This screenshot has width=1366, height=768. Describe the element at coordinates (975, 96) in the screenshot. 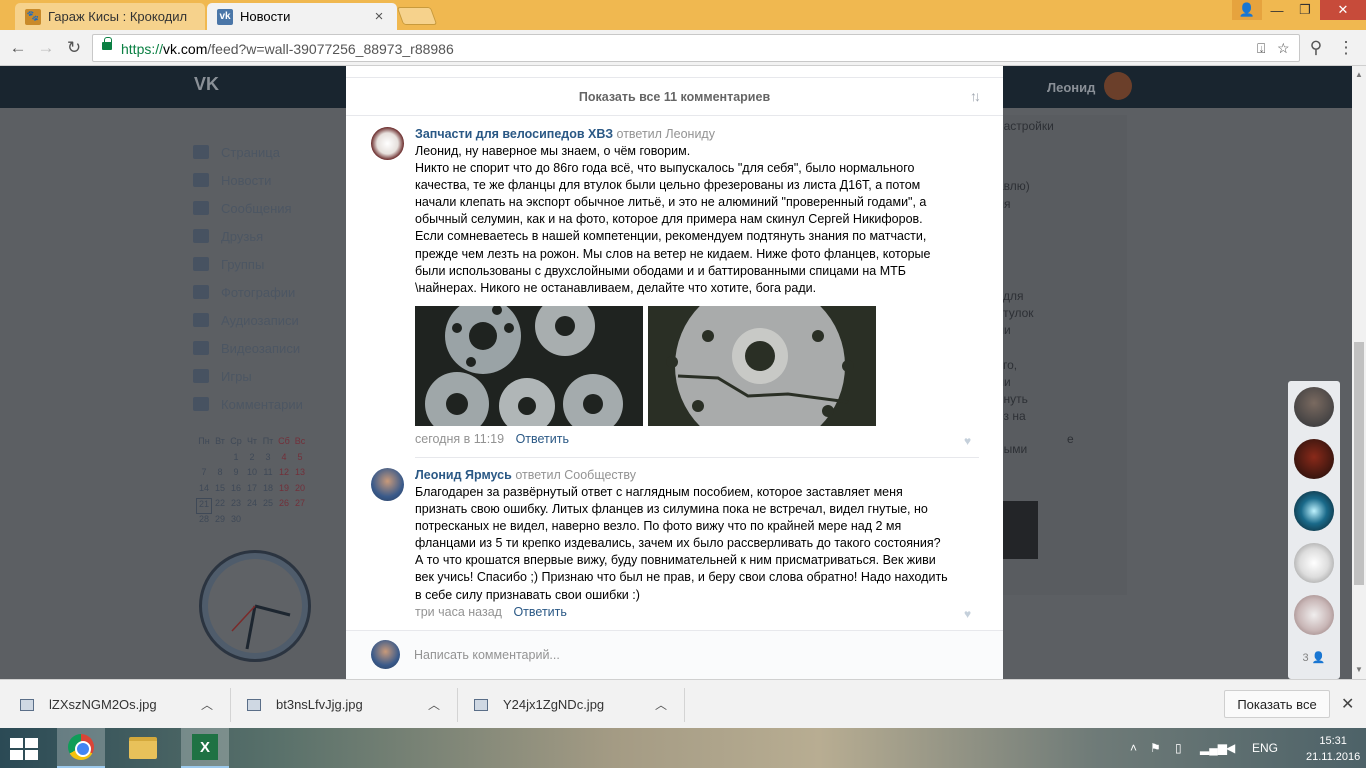

I see `sort-icon: ↑↓` at that location.